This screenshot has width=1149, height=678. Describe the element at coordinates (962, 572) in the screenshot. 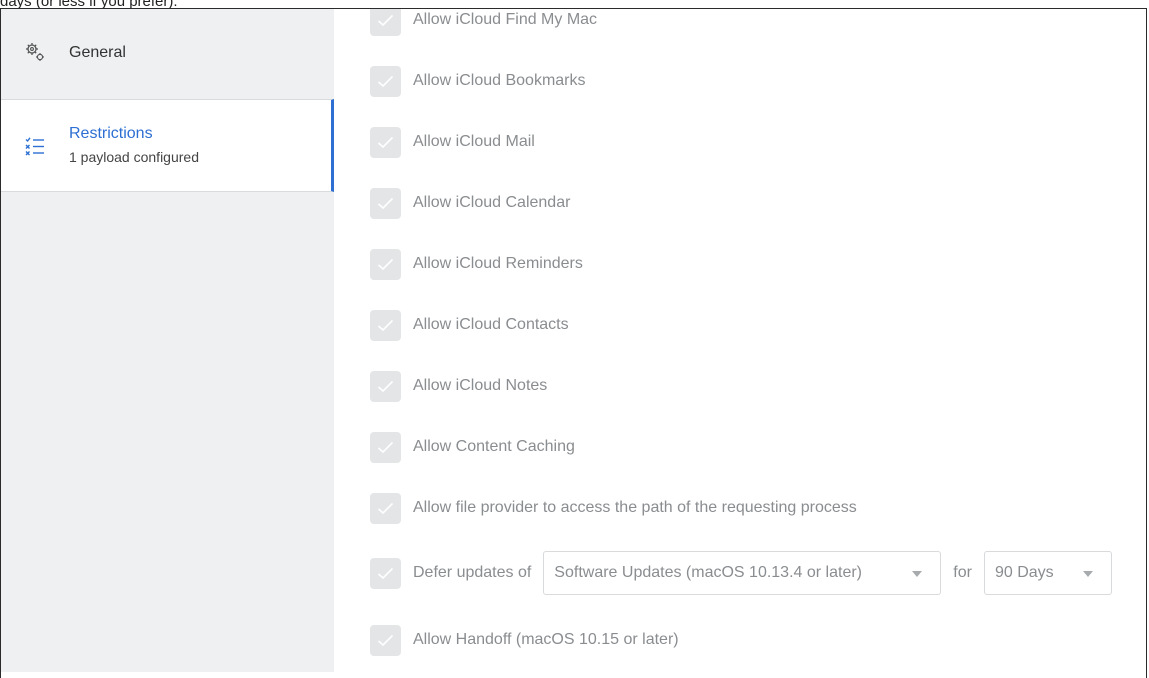

I see `for-label: for` at that location.